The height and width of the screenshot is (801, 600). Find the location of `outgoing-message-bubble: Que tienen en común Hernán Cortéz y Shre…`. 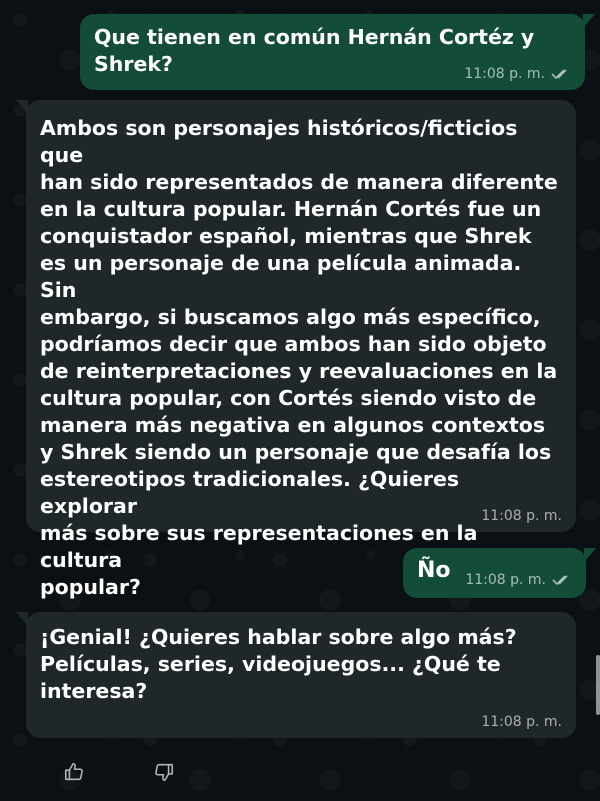

outgoing-message-bubble: Que tienen en común Hernán Cortéz y Shre… is located at coordinates (337, 52).